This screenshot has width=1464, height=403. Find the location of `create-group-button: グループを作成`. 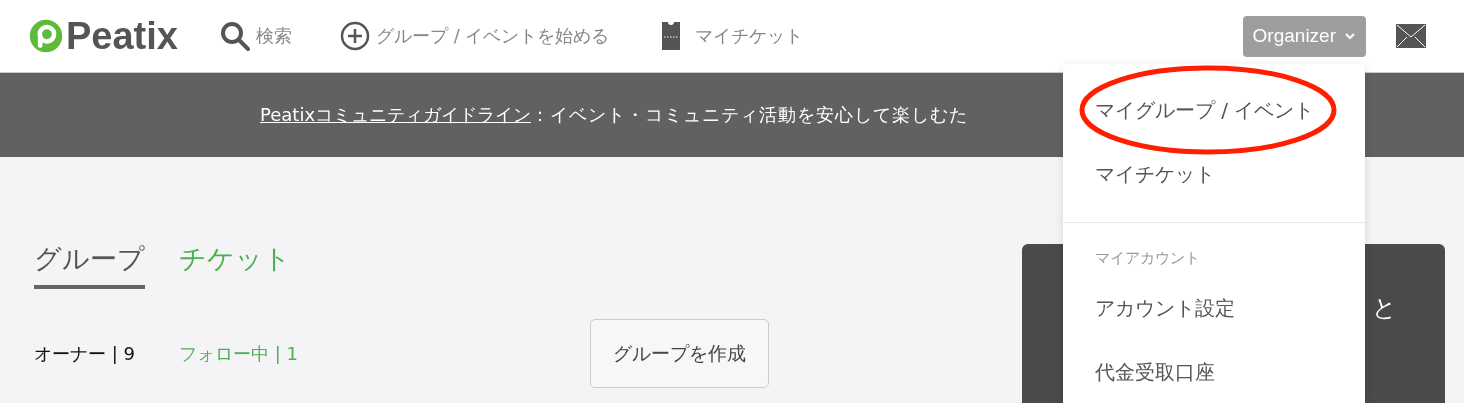

create-group-button: グループを作成 is located at coordinates (679, 353).